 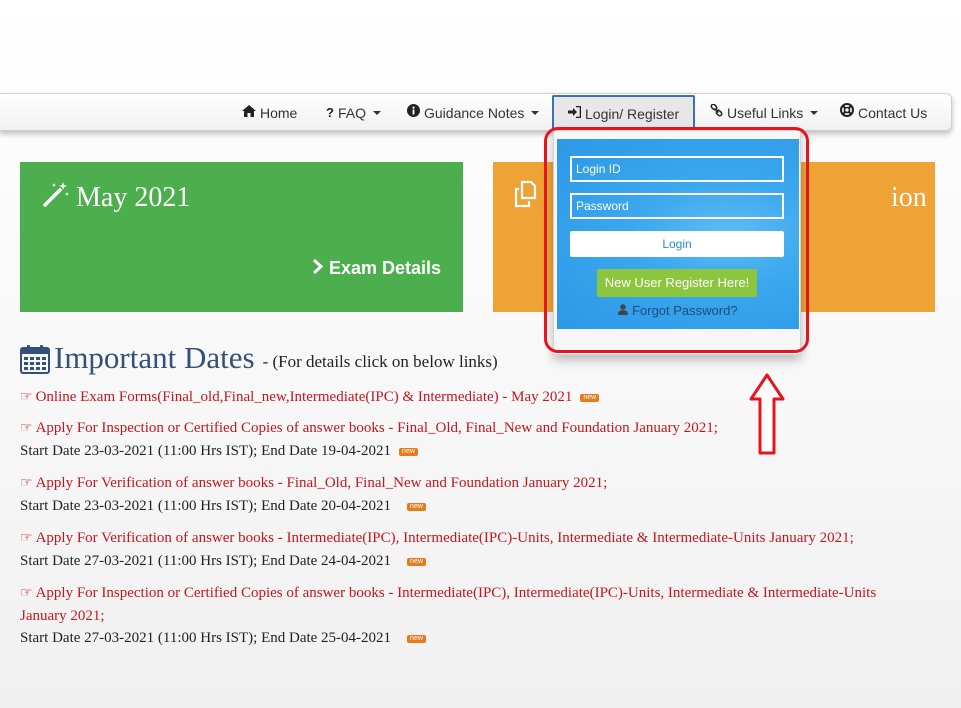 What do you see at coordinates (893, 113) in the screenshot?
I see `nav-contact-label: Contact Us` at bounding box center [893, 113].